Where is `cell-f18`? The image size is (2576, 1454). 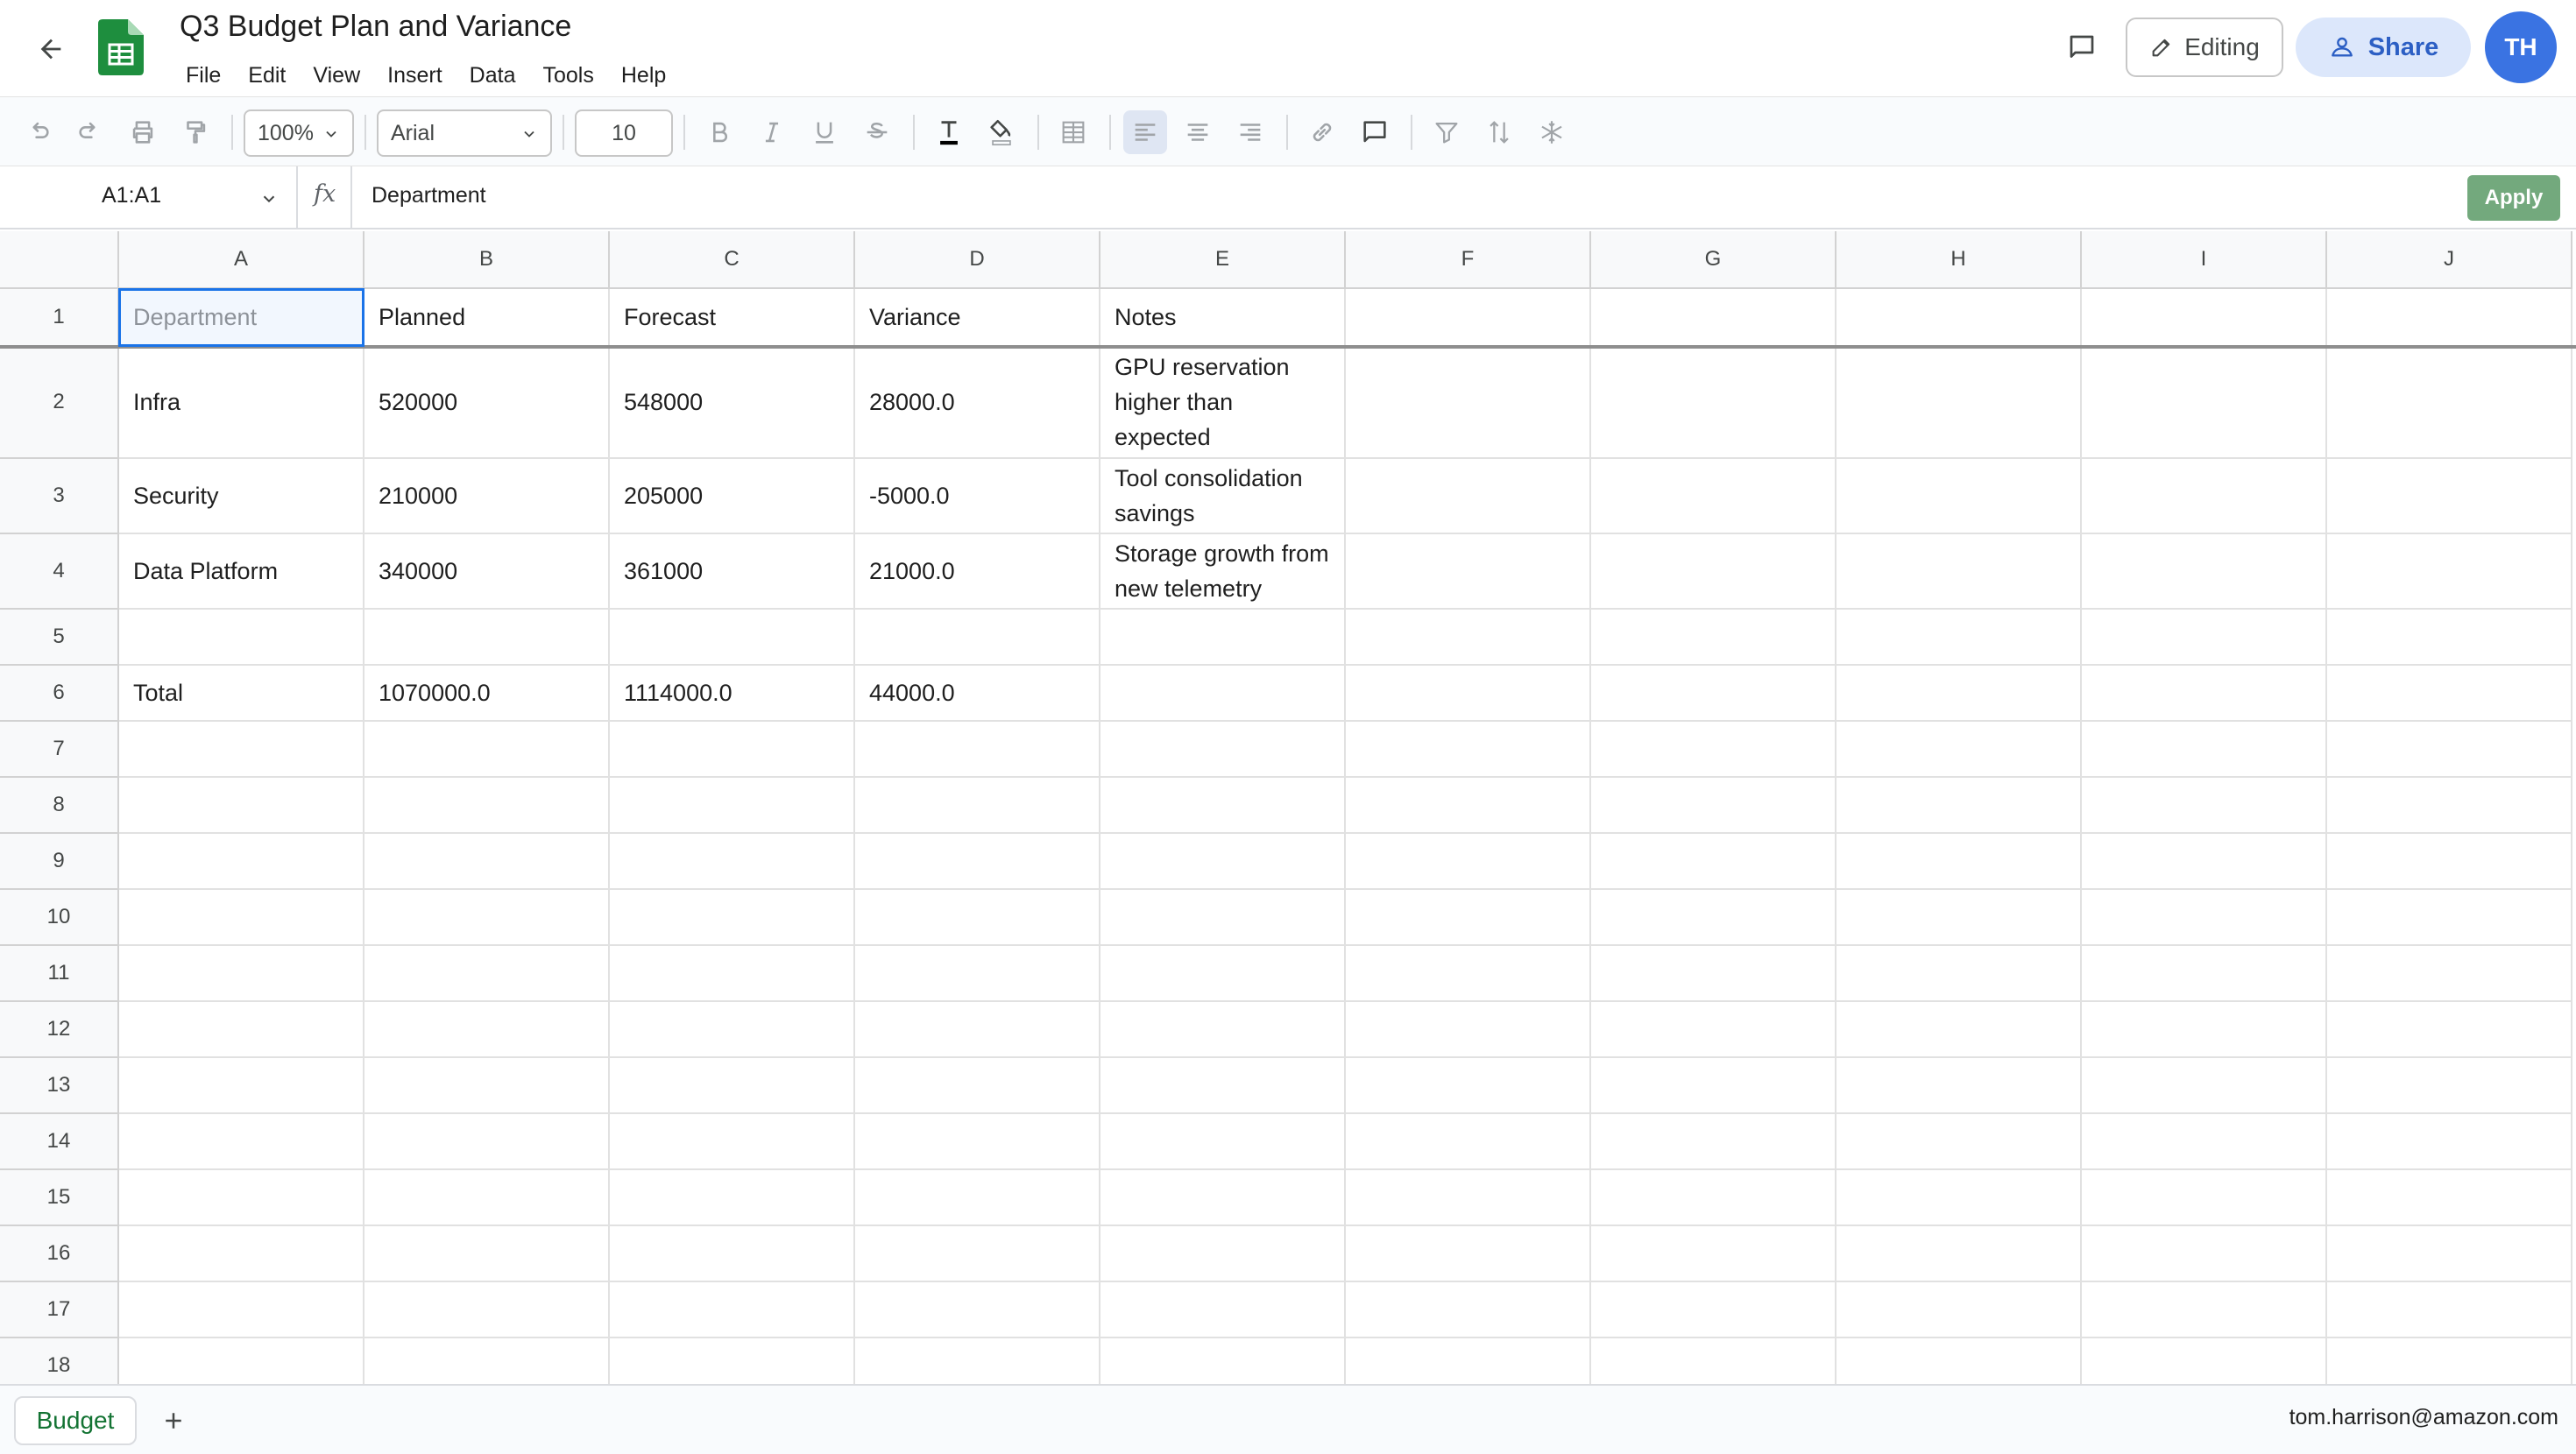 cell-f18 is located at coordinates (1468, 1361).